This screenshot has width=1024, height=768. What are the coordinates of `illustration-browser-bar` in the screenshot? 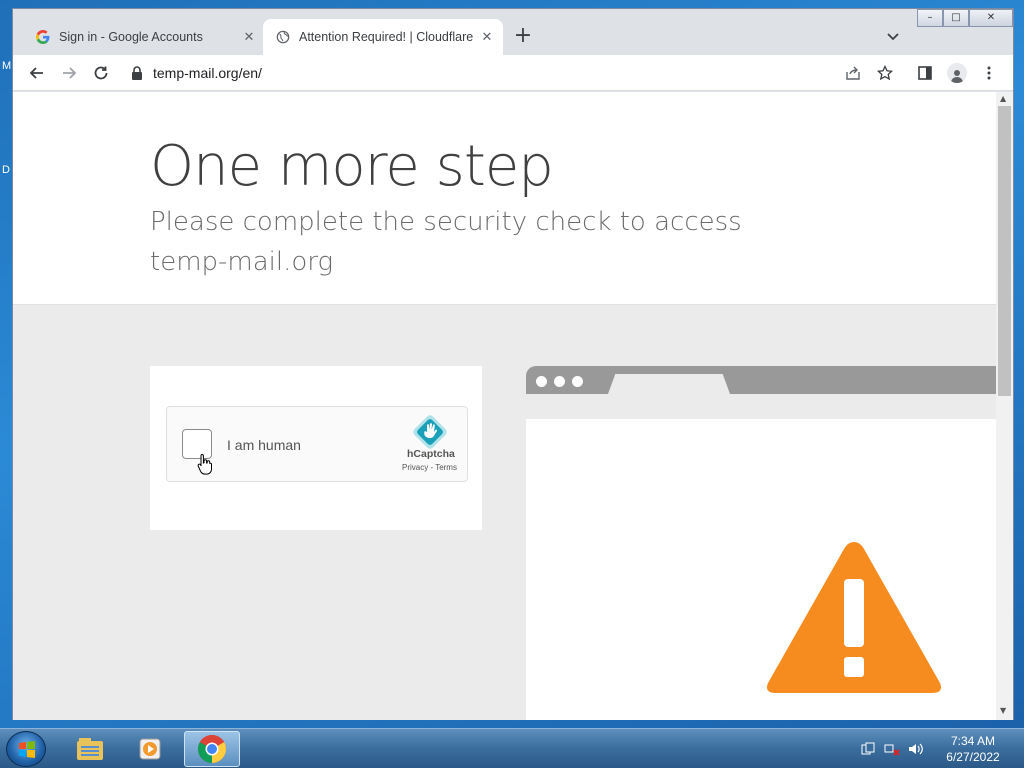 It's located at (761, 380).